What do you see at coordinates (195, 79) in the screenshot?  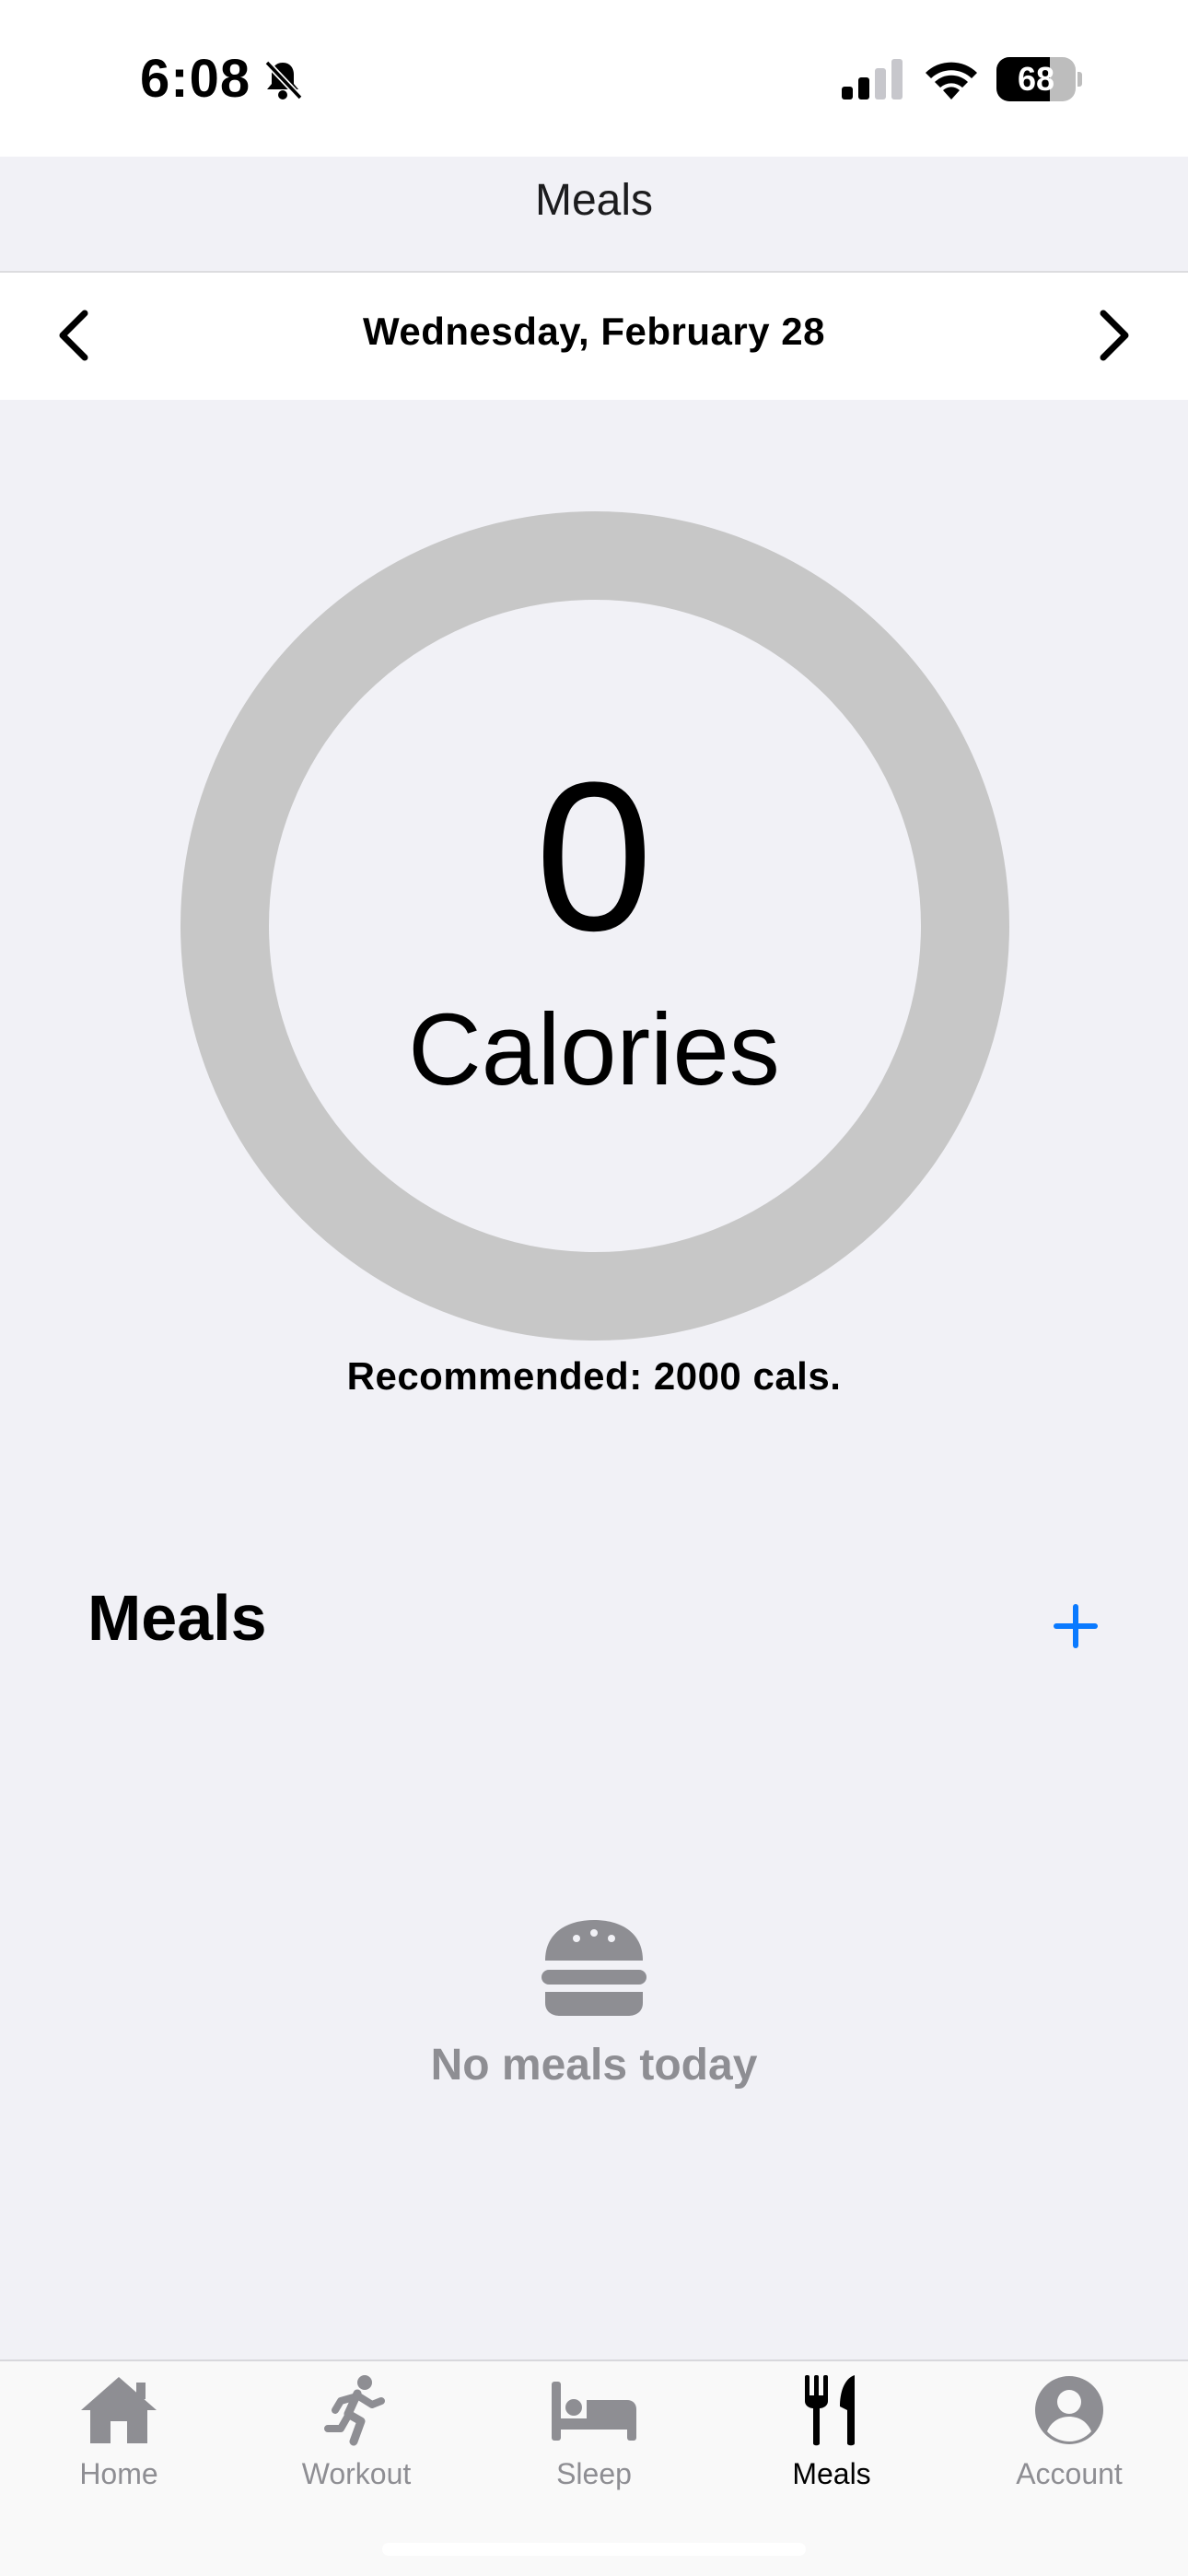 I see `status-time: 6:08` at bounding box center [195, 79].